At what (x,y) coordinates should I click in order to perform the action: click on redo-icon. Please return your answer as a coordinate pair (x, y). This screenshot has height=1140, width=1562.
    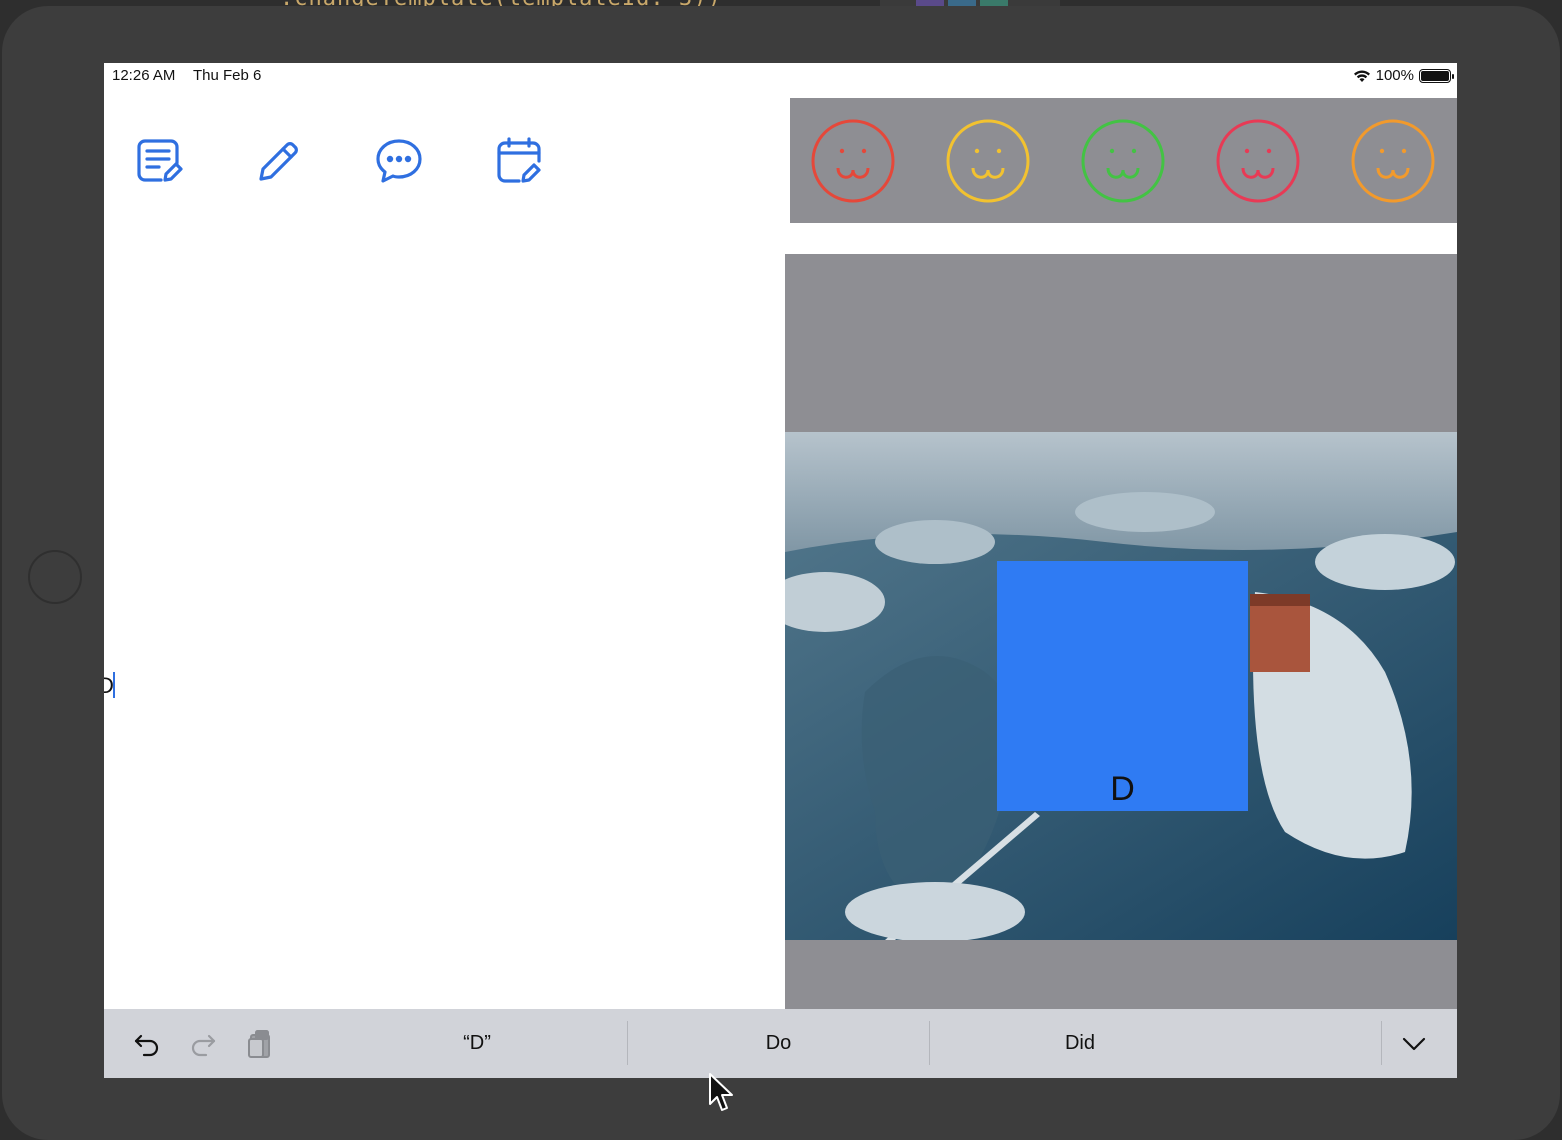
    Looking at the image, I should click on (203, 1044).